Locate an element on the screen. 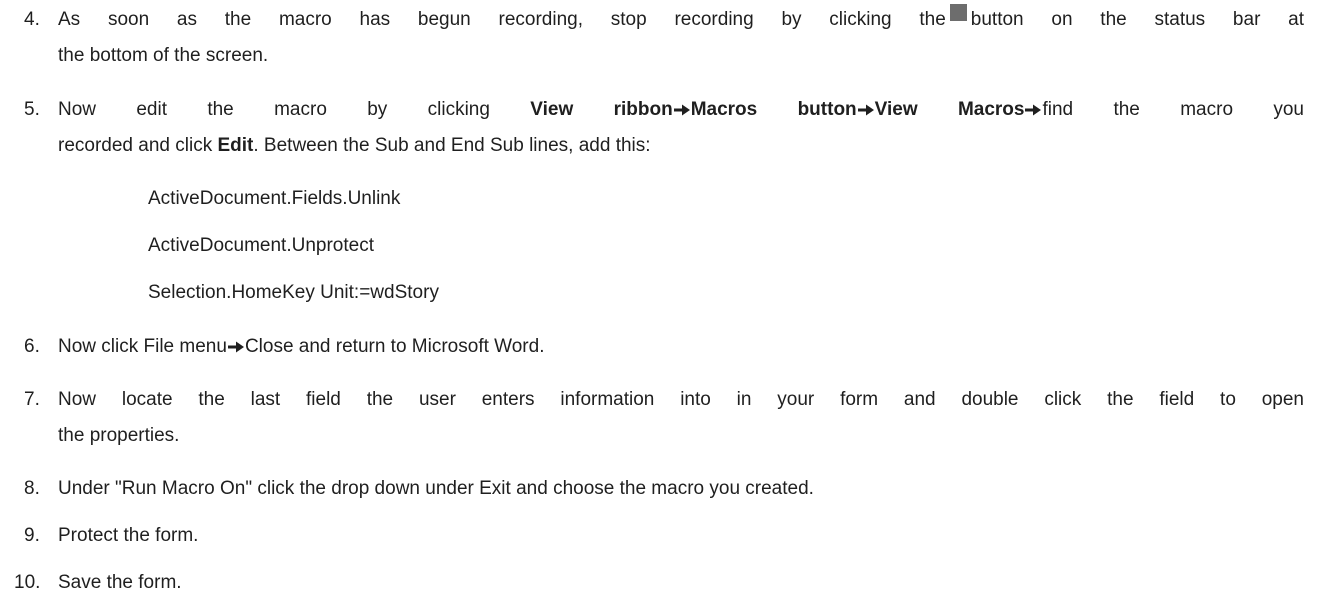  step-number: 5. is located at coordinates (32, 109).